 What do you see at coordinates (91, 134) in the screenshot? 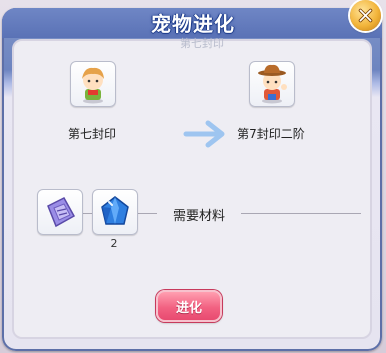
I see `evolve-from-label: 第七封印` at bounding box center [91, 134].